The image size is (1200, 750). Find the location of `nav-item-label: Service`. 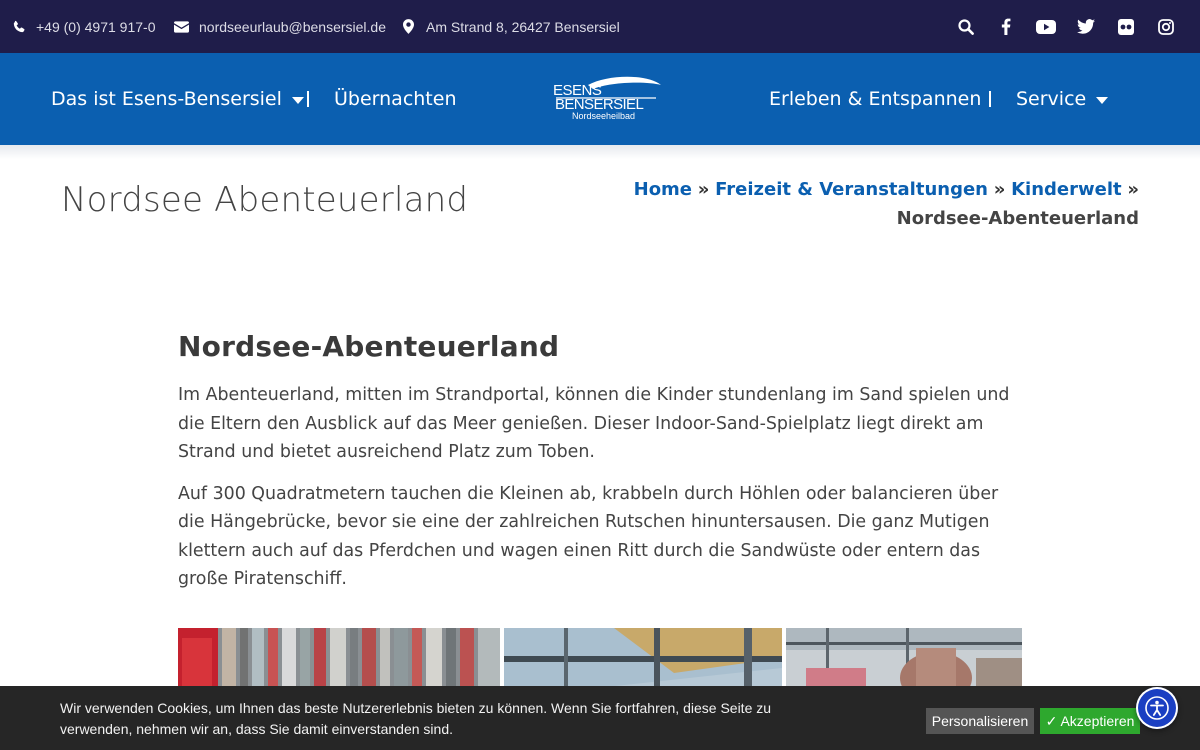

nav-item-label: Service is located at coordinates (1051, 99).